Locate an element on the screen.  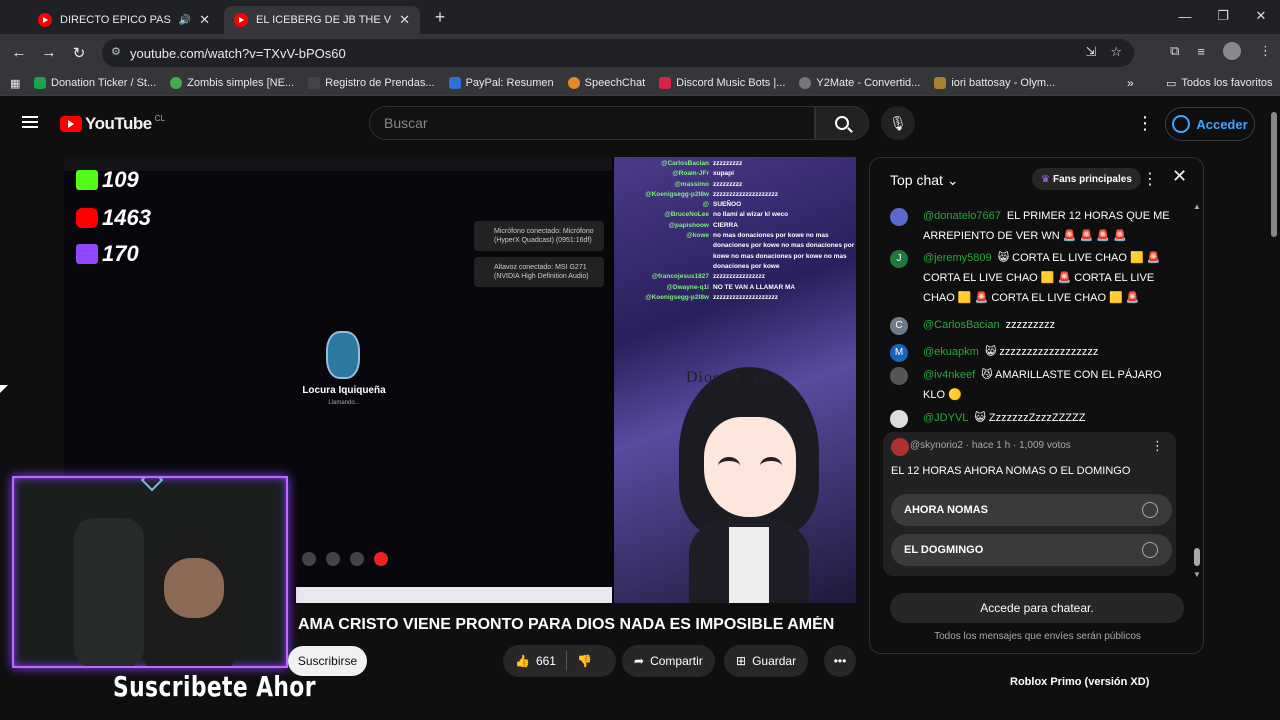
bookmark-star-icon: ☆ is located at coordinates (1116, 52).